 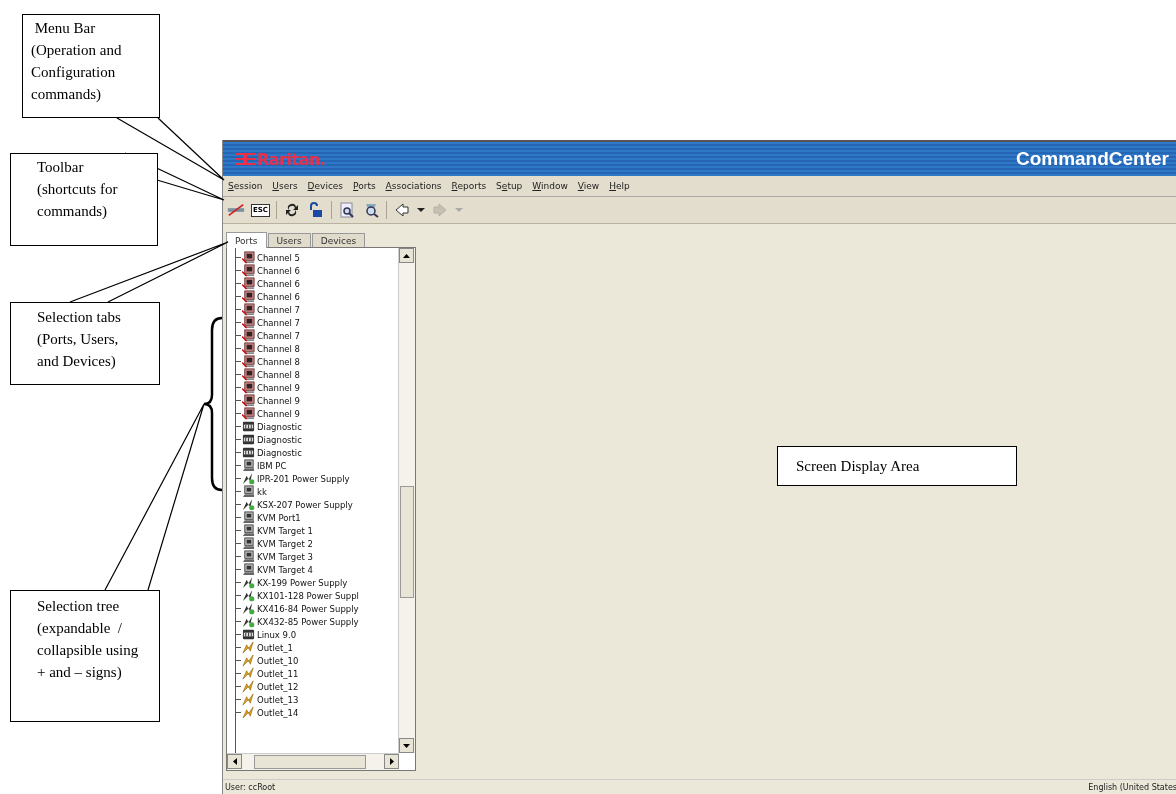 I want to click on tree-item: Outlet_11, so click(x=278, y=673).